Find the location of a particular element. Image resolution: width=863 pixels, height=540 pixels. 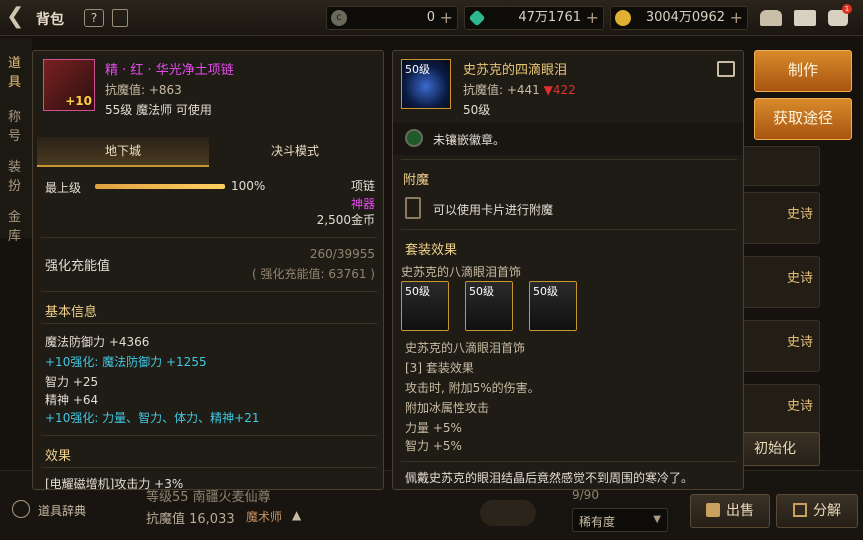

notification-badge: 1 is located at coordinates (847, 9).